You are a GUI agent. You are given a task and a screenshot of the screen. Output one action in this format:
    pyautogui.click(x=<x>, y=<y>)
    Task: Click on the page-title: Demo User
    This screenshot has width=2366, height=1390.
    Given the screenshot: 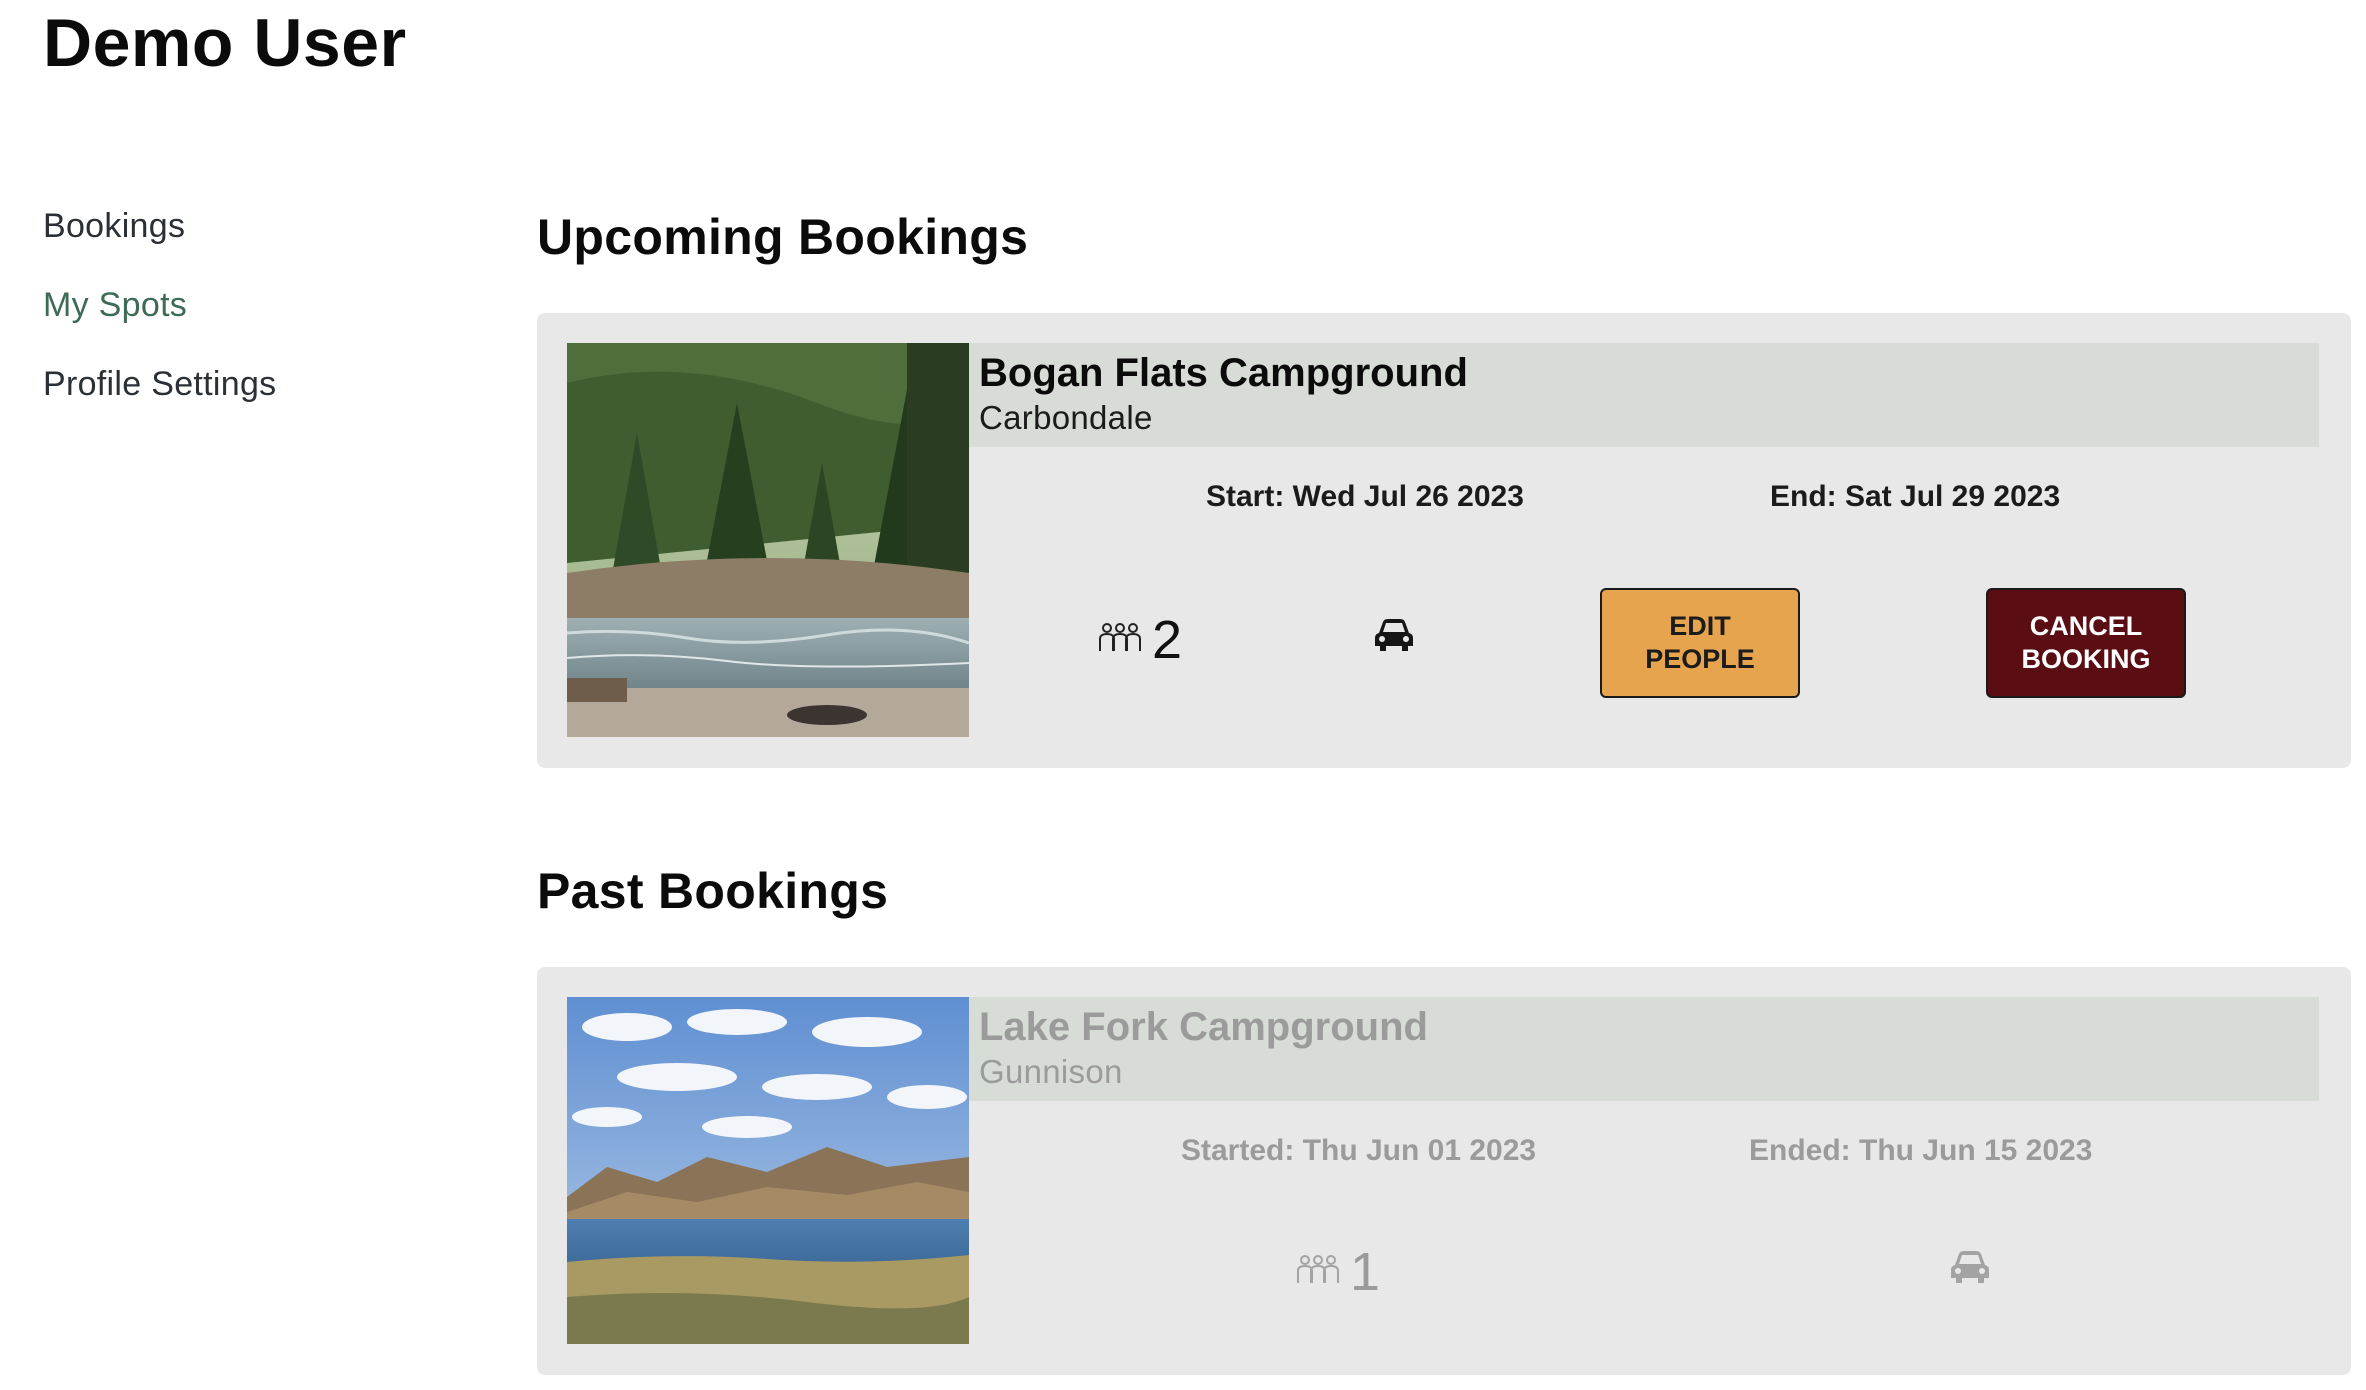 What is the action you would take?
    pyautogui.click(x=225, y=43)
    